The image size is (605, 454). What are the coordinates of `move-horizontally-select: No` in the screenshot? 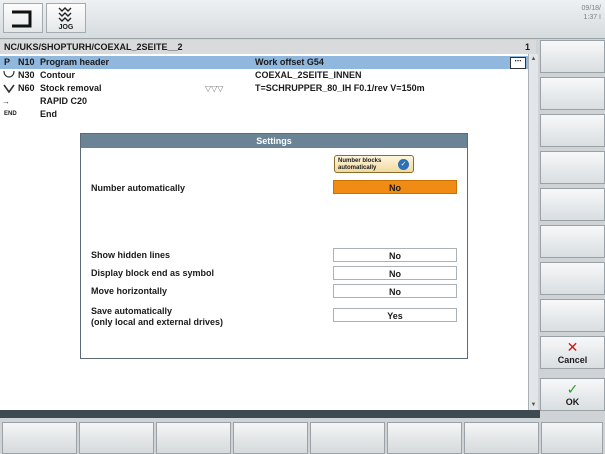 It's located at (395, 291).